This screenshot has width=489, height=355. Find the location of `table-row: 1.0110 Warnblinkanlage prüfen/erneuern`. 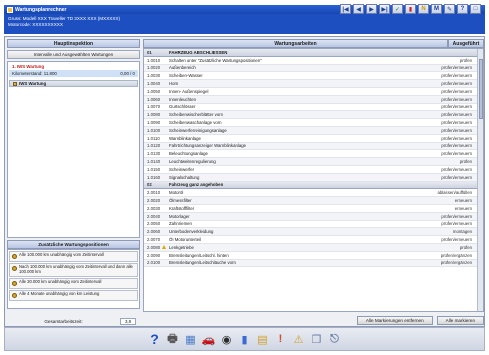

table-row: 1.0110 Warnblinkanlage prüfen/erneuern is located at coordinates (313, 139).